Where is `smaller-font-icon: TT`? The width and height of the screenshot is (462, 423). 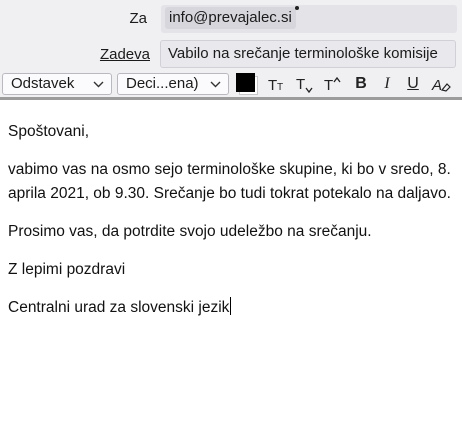 smaller-font-icon: TT is located at coordinates (275, 85).